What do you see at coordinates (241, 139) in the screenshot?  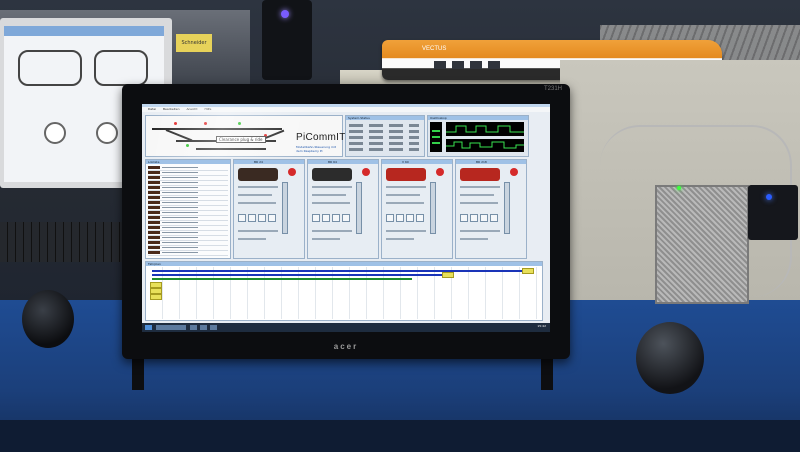 I see `route-label: Clearance plug & ride` at bounding box center [241, 139].